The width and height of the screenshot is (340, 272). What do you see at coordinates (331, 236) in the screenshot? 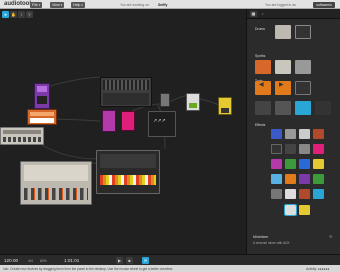
I see `settings-icon: ⚙` at bounding box center [331, 236].